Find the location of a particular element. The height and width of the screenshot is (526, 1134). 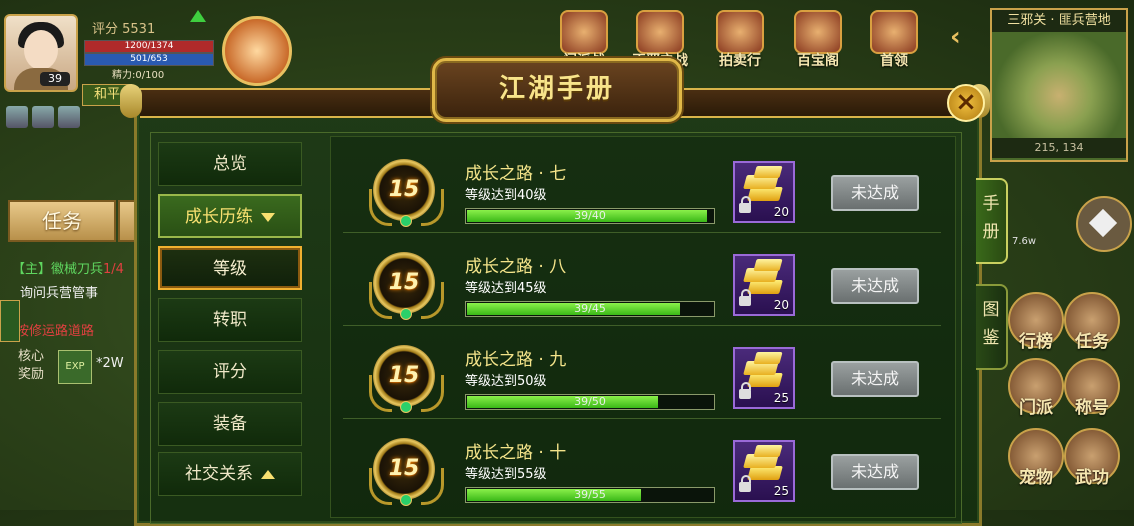

task-label: 任务 is located at coordinates (1092, 342).